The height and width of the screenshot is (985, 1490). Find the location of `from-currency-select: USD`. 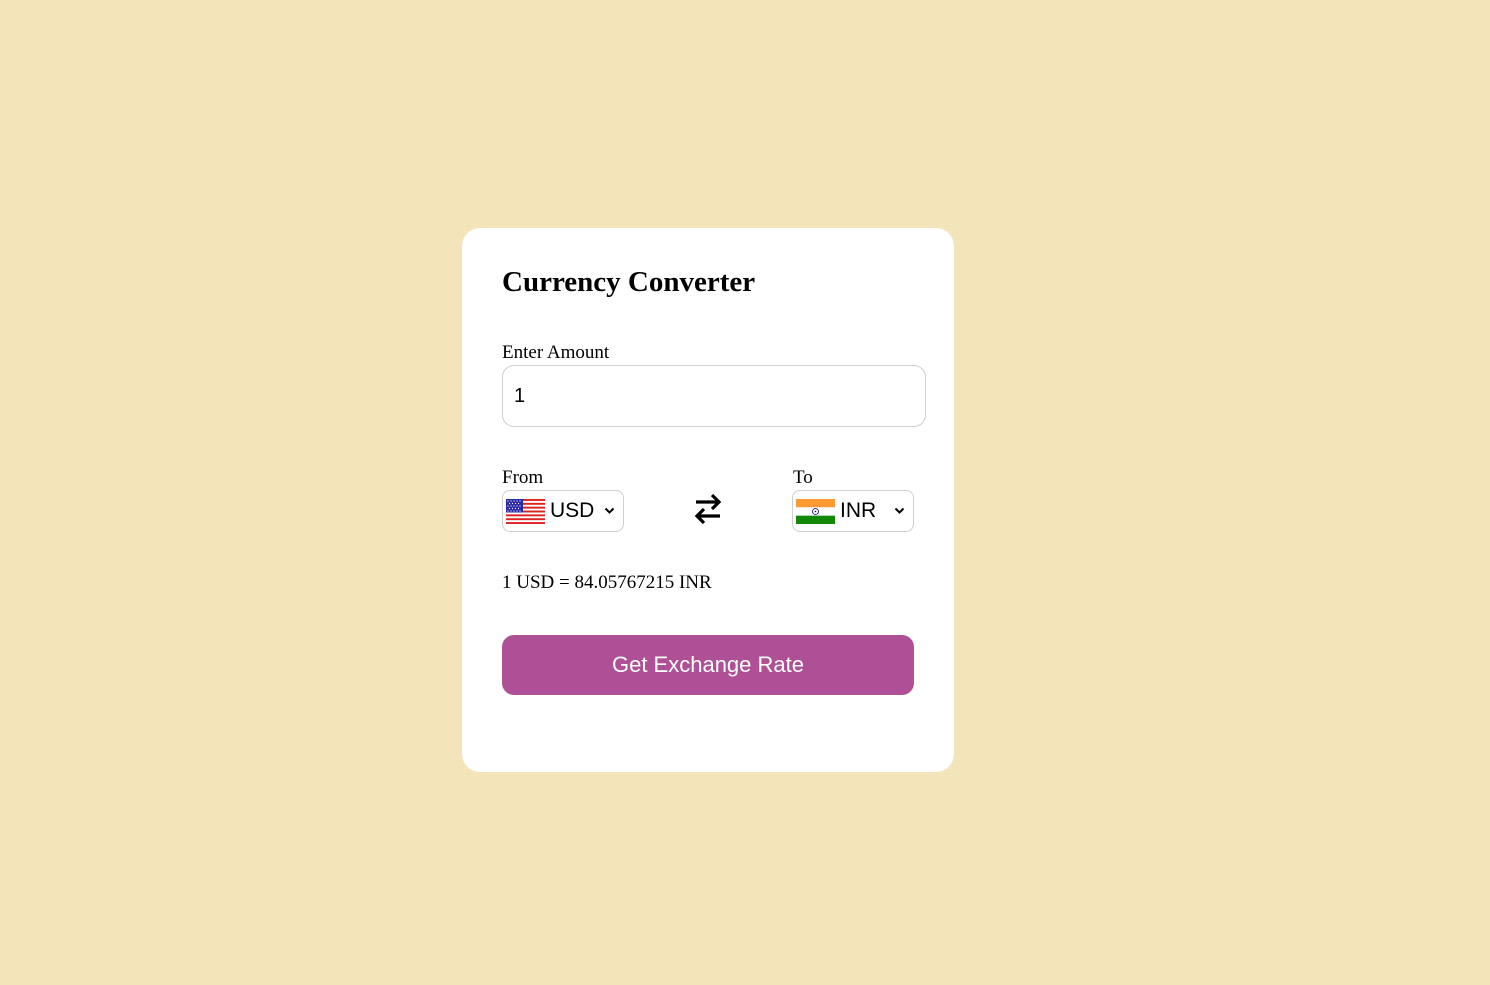

from-currency-select: USD is located at coordinates (563, 511).